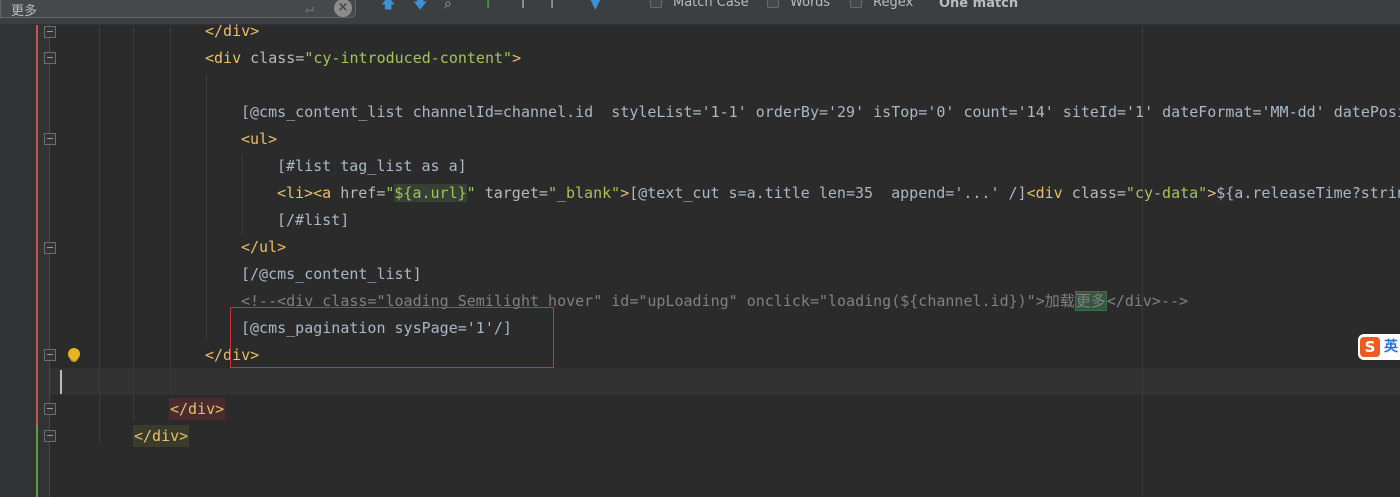 The height and width of the screenshot is (497, 1400). What do you see at coordinates (358, 193) in the screenshot?
I see `attr-token: href=` at bounding box center [358, 193].